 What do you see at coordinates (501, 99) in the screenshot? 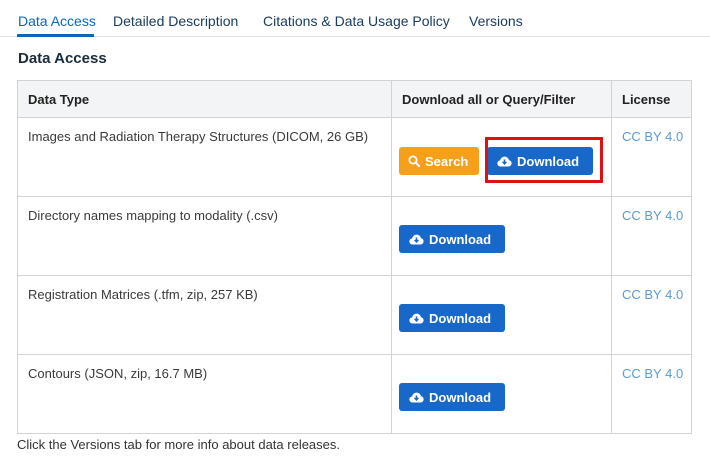
I see `header-download-query: Download all or Query/Filter` at bounding box center [501, 99].